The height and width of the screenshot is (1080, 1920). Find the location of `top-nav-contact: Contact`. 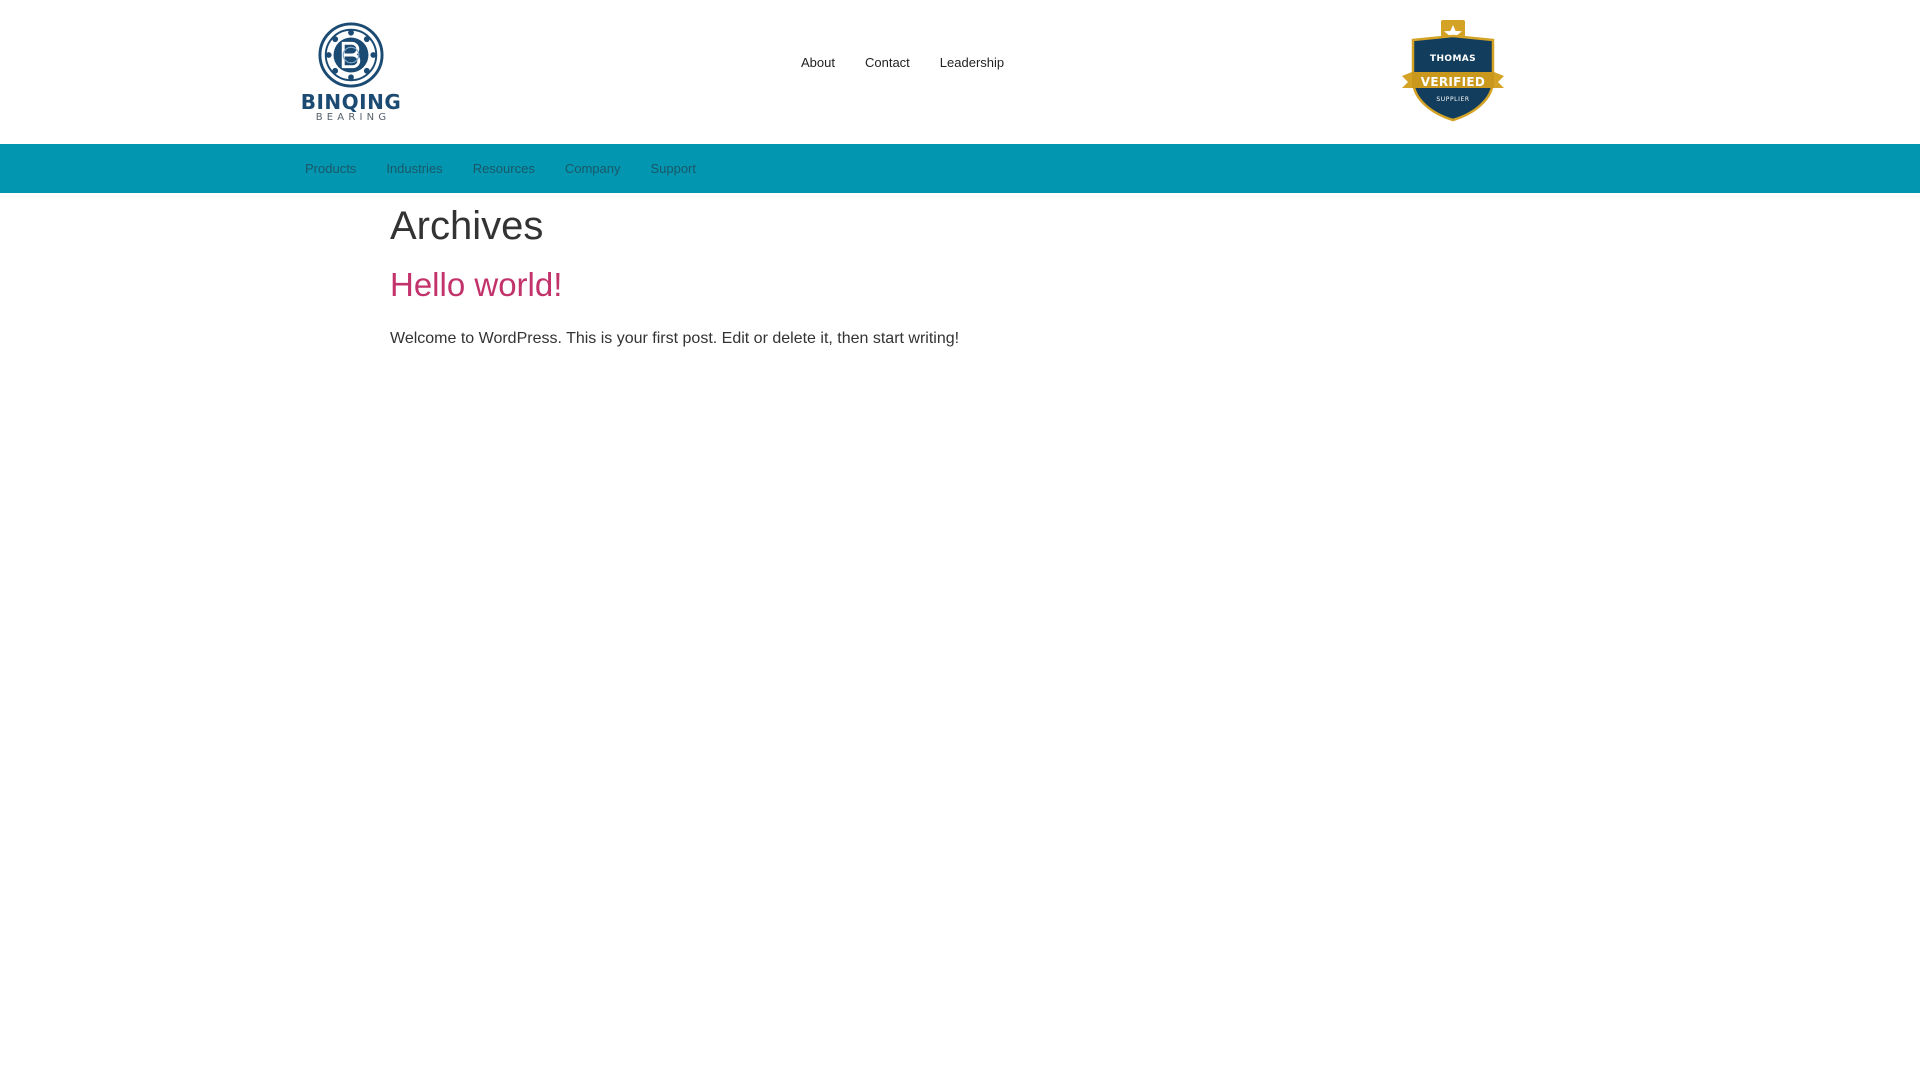

top-nav-contact: Contact is located at coordinates (887, 63).